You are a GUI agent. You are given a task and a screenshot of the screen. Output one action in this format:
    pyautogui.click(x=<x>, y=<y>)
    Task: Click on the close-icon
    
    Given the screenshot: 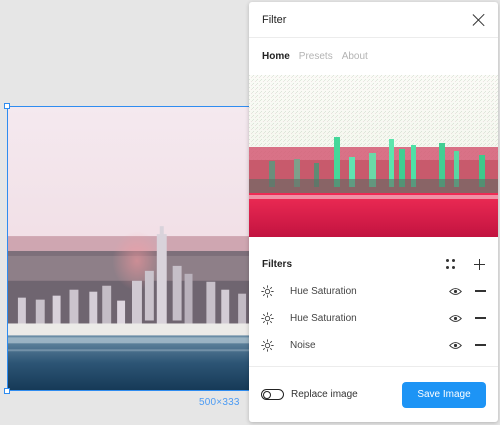 What is the action you would take?
    pyautogui.click(x=479, y=20)
    